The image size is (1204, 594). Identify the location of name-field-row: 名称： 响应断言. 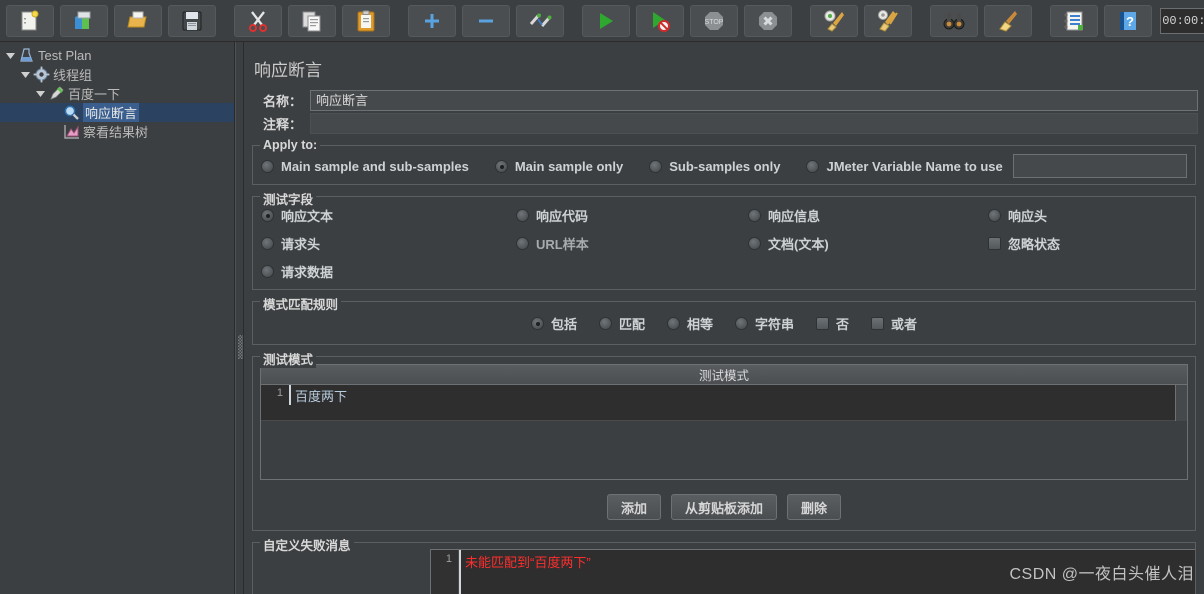
(724, 100).